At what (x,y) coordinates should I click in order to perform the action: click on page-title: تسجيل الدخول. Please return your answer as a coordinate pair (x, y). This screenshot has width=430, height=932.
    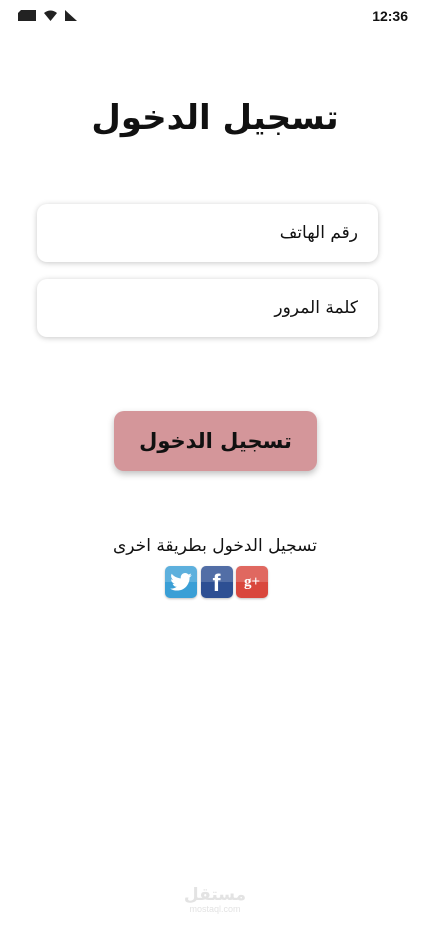
    Looking at the image, I should click on (215, 118).